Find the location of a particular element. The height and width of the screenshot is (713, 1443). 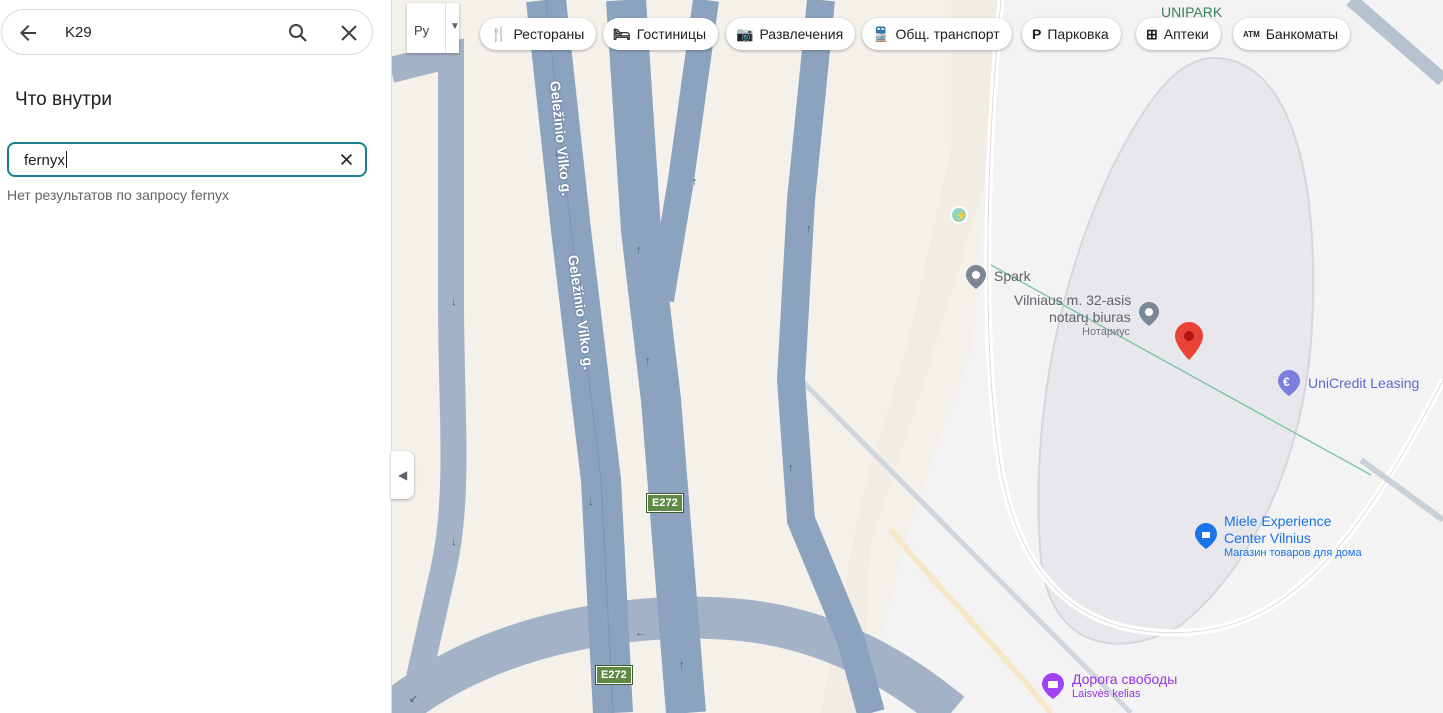

search-icon is located at coordinates (298, 33).